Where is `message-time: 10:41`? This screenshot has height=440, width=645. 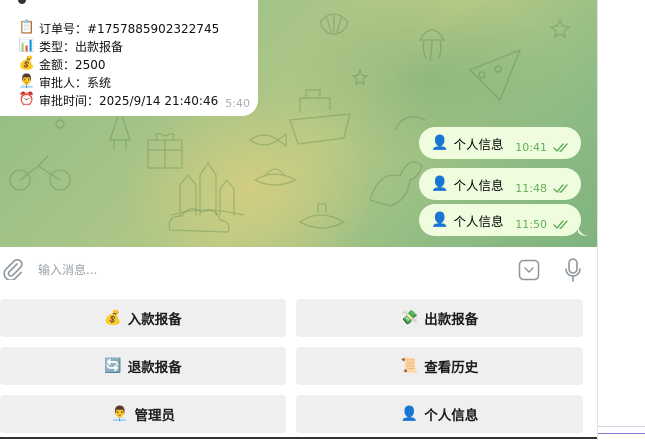 message-time: 10:41 is located at coordinates (531, 147).